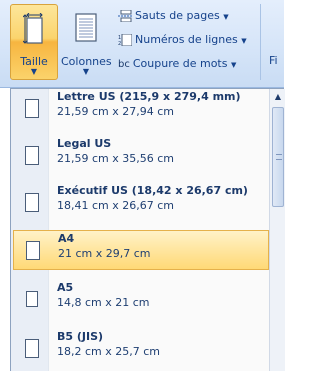  Describe the element at coordinates (33, 28) in the screenshot. I see `page-size-icon` at that location.